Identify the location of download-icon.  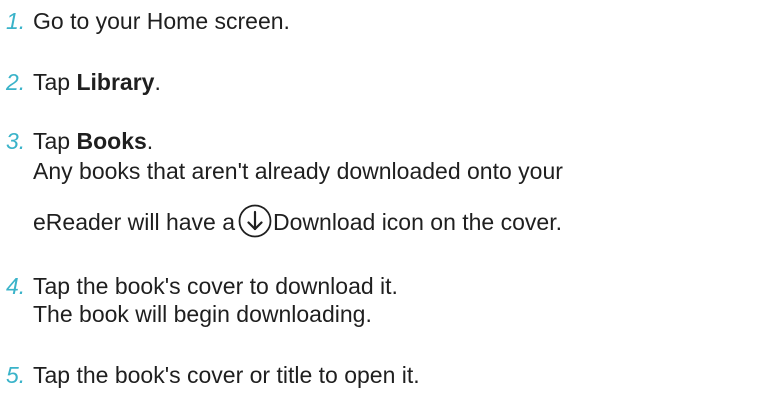
(255, 221).